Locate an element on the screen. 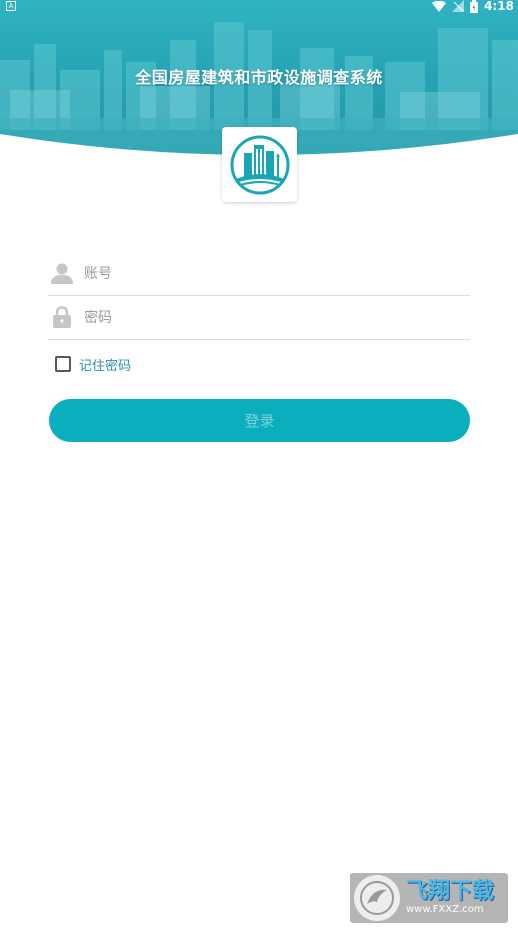  remember-label: 记住密码 is located at coordinates (105, 366).